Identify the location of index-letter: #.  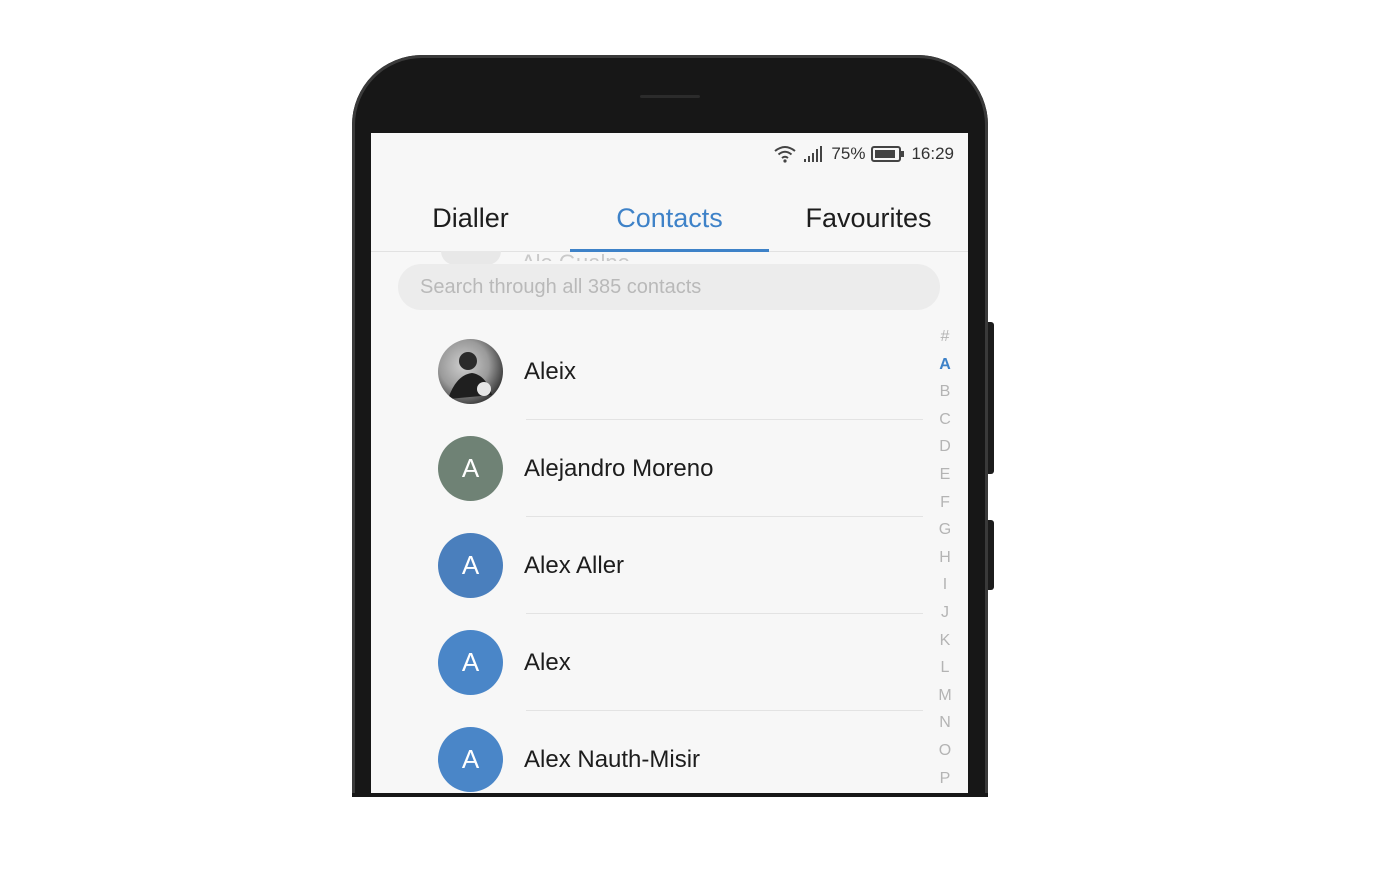
(945, 337).